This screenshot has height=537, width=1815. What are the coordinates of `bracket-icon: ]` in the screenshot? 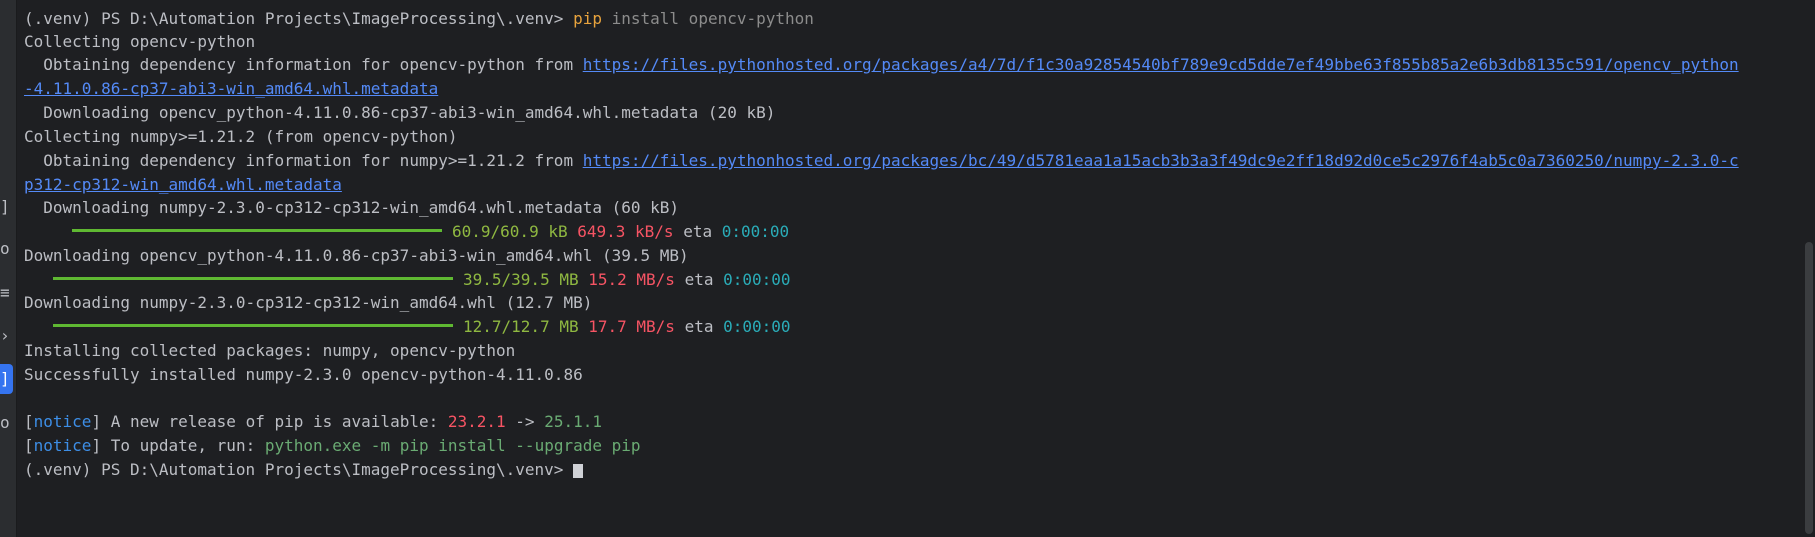 It's located at (6, 207).